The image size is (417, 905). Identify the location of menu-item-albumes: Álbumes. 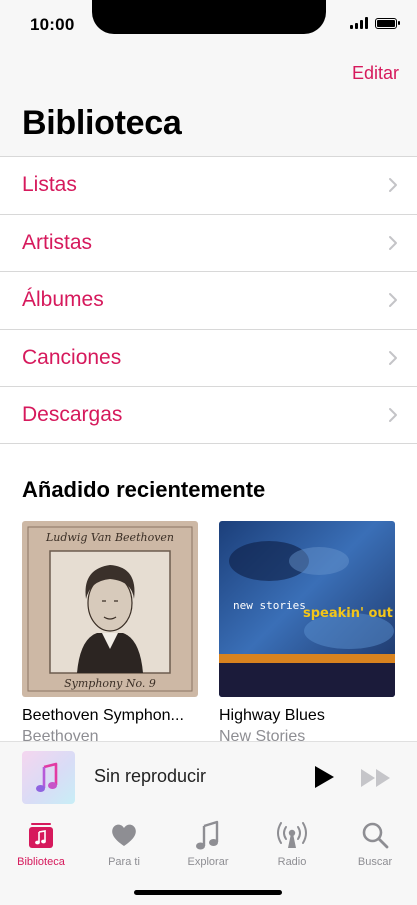
(208, 300).